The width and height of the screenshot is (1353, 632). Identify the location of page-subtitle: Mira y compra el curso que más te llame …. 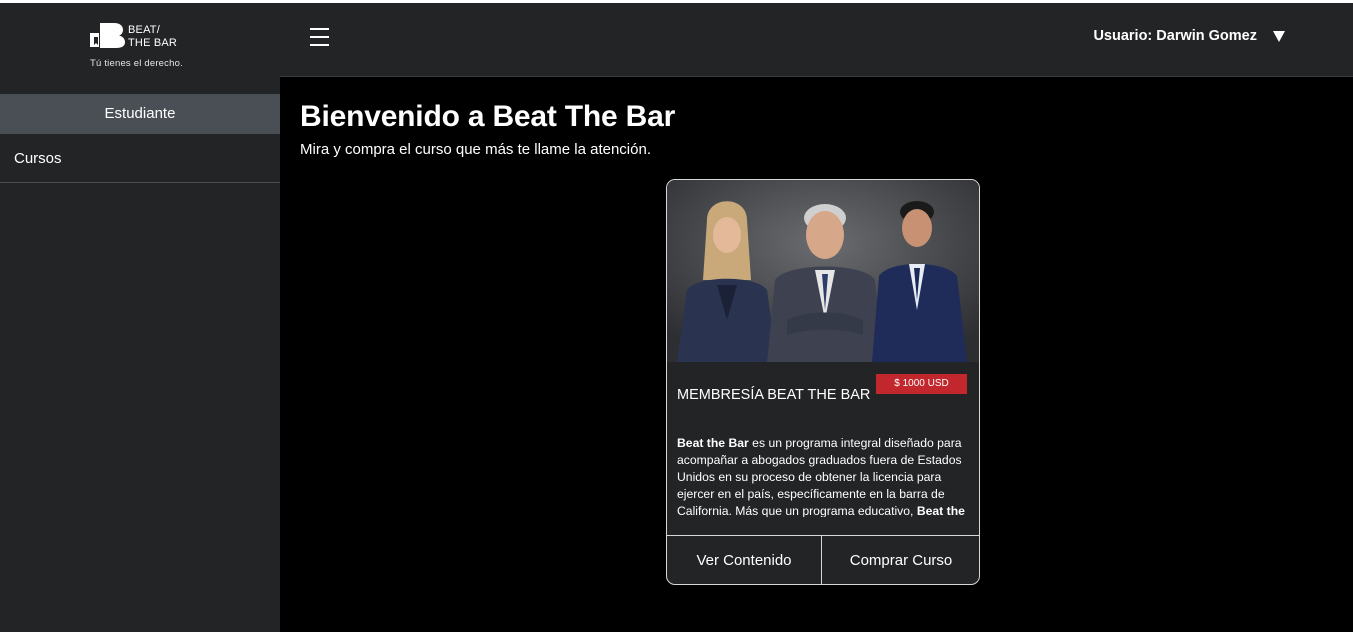
(475, 149).